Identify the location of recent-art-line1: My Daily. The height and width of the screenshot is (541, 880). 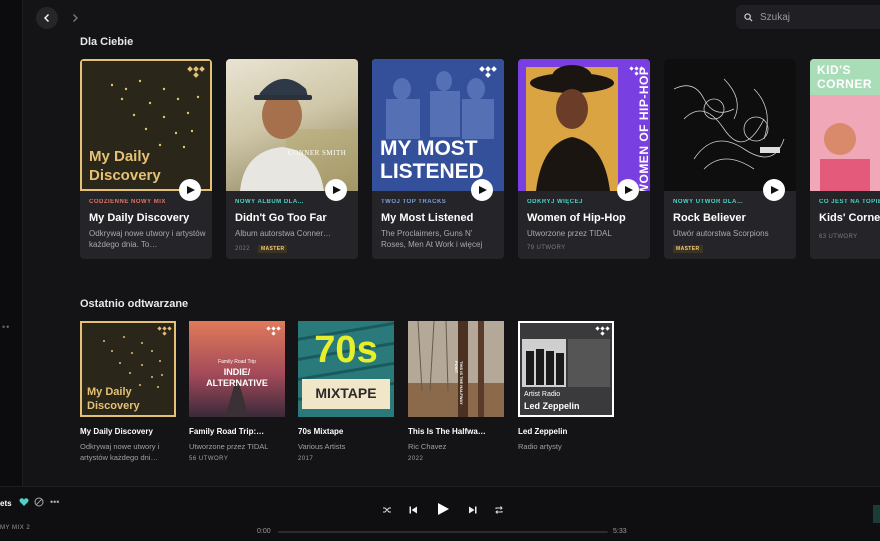
(109, 392).